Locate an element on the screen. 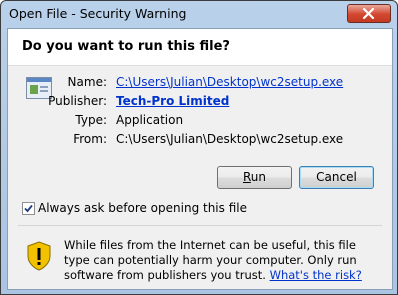 The image size is (398, 295). checkmark-icon is located at coordinates (28, 208).